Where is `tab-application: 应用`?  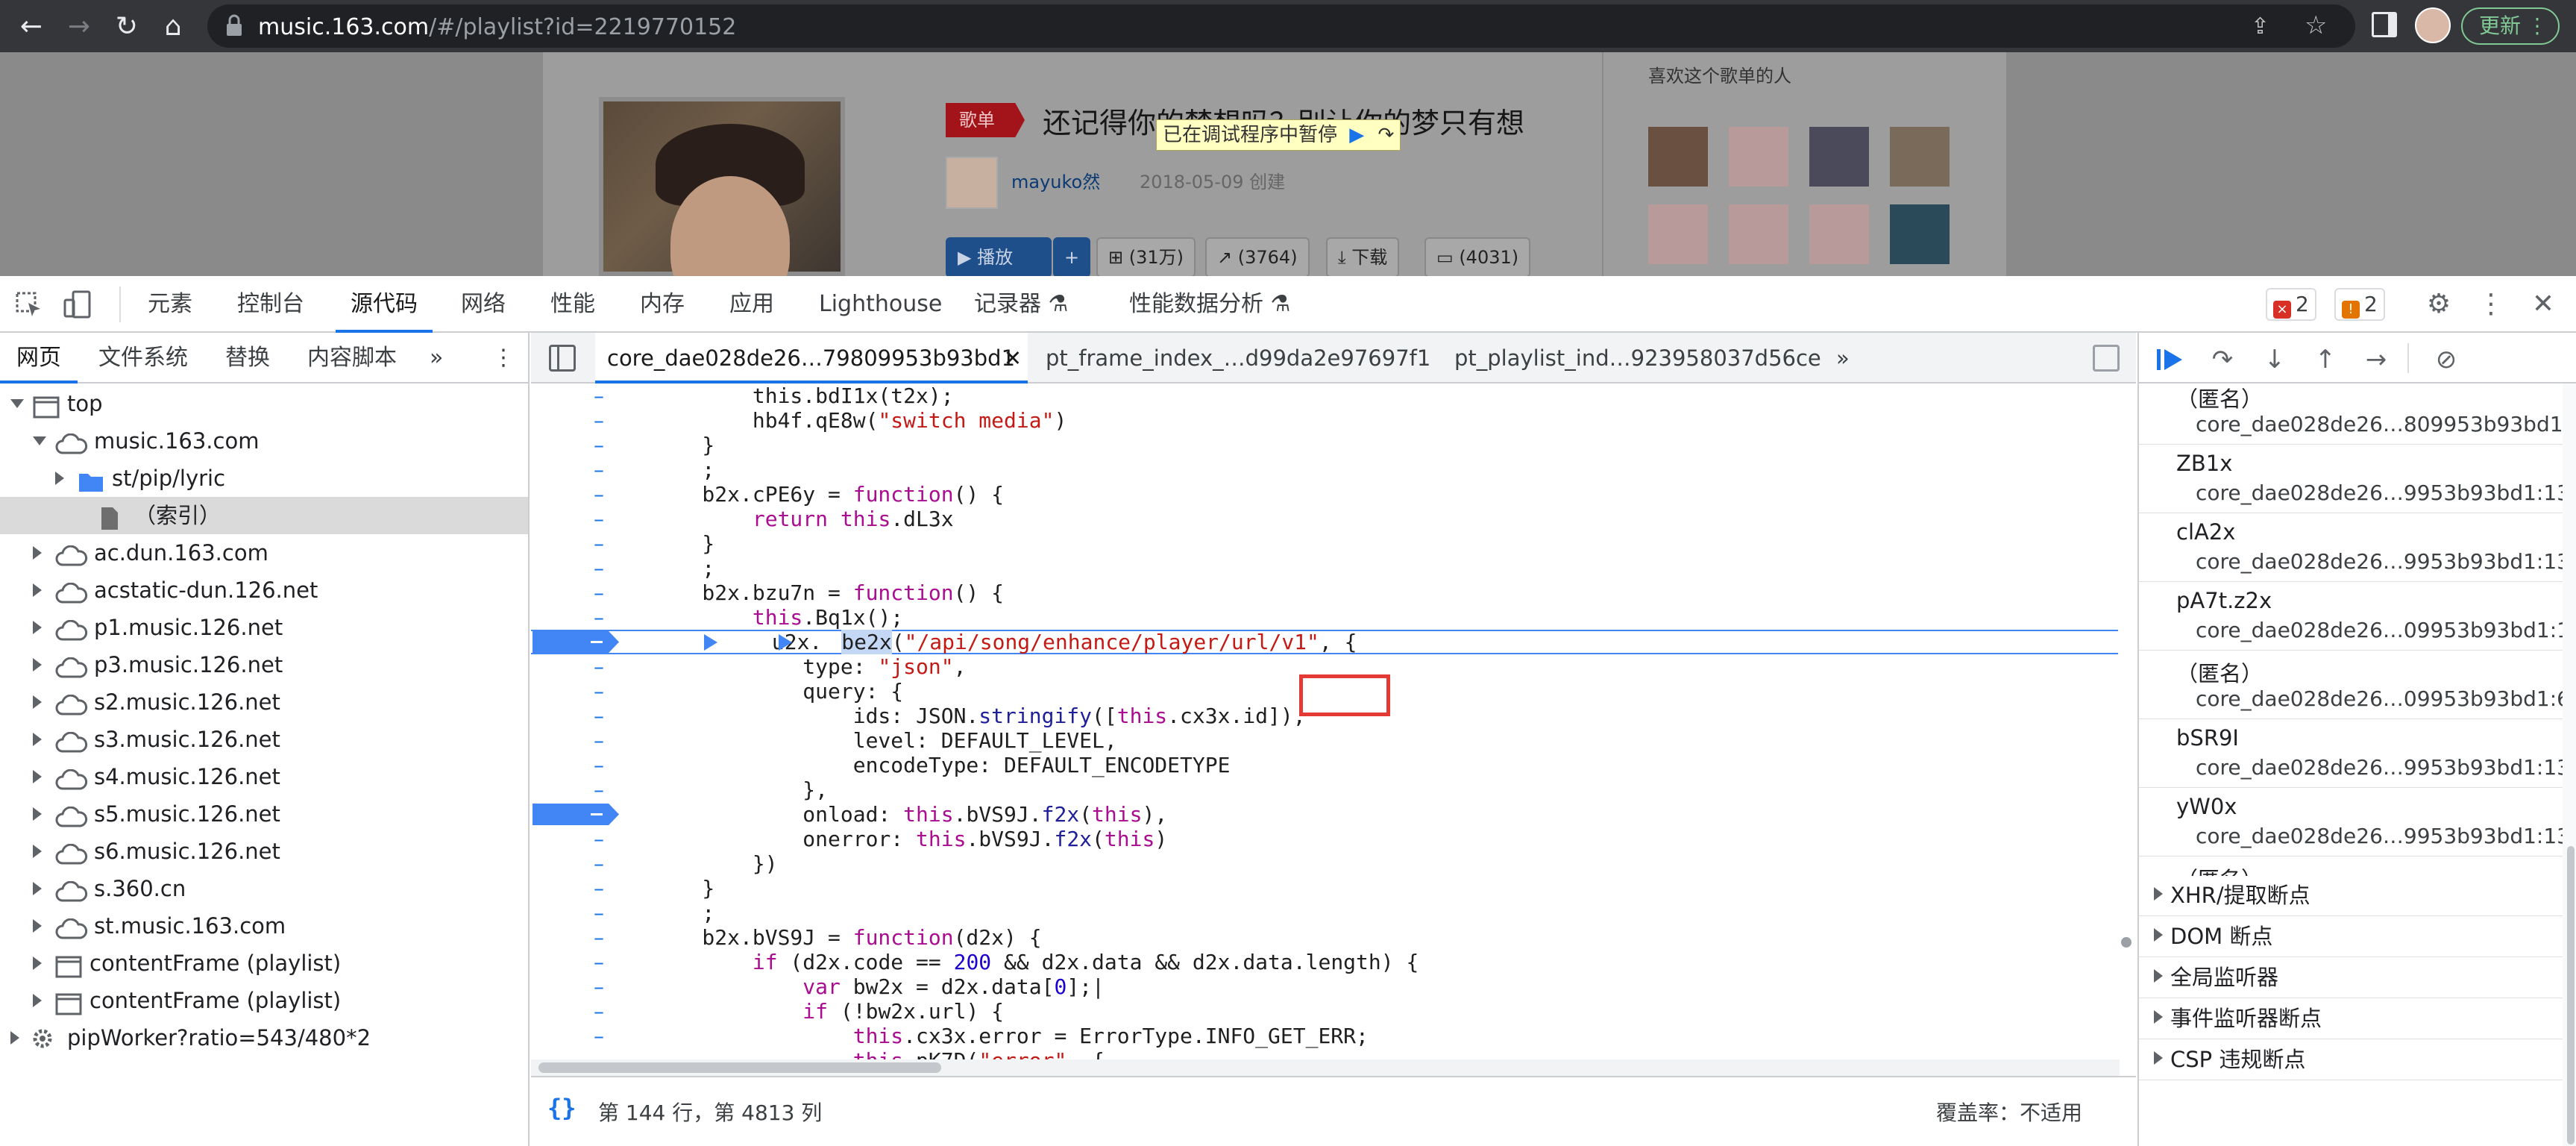 tab-application: 应用 is located at coordinates (752, 304).